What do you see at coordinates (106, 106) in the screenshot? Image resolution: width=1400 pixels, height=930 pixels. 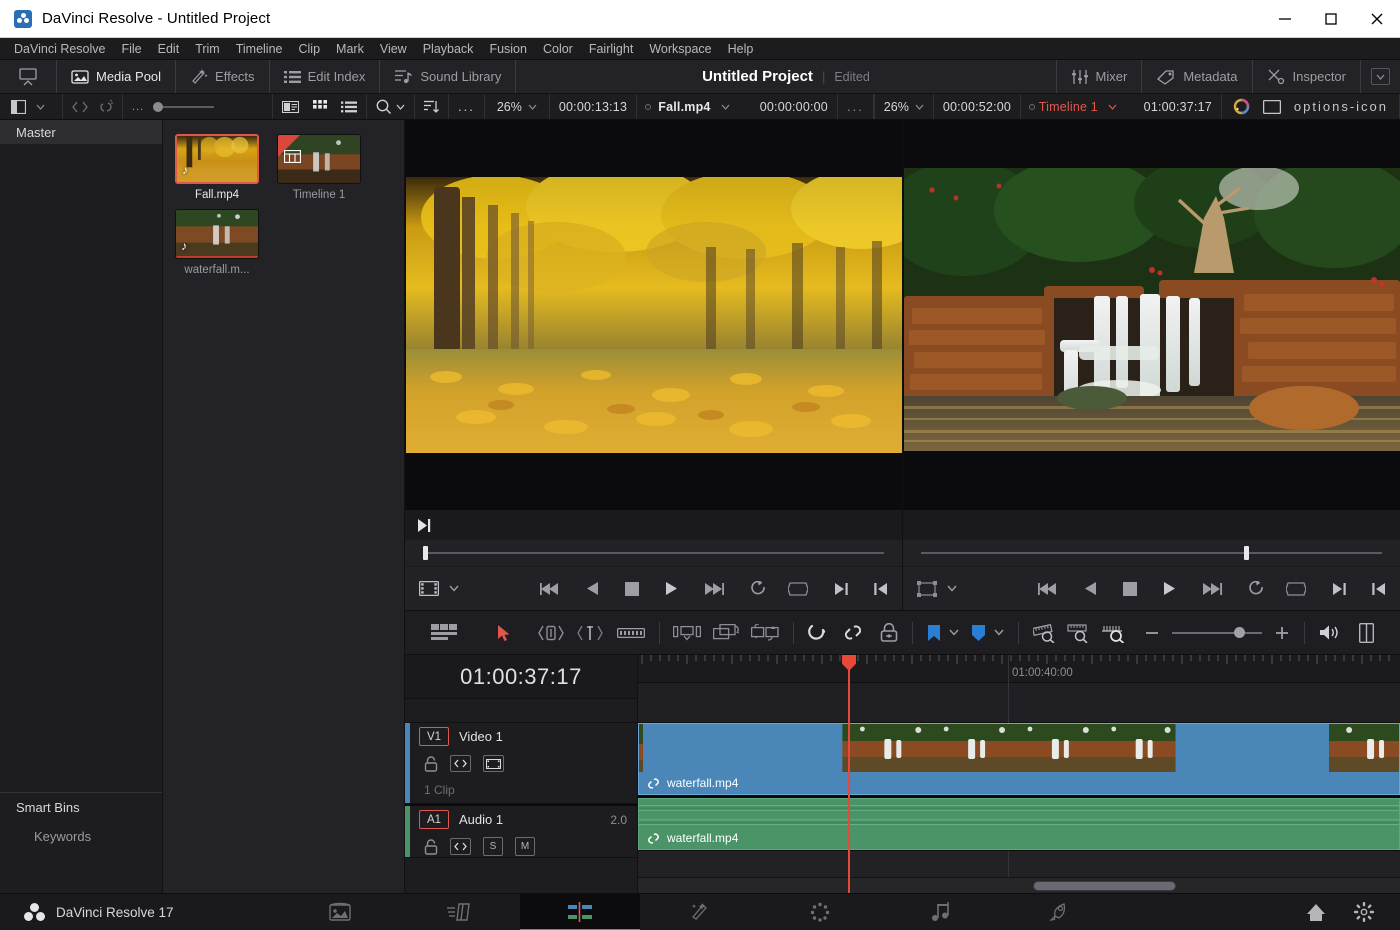 I see `unlink-icon` at bounding box center [106, 106].